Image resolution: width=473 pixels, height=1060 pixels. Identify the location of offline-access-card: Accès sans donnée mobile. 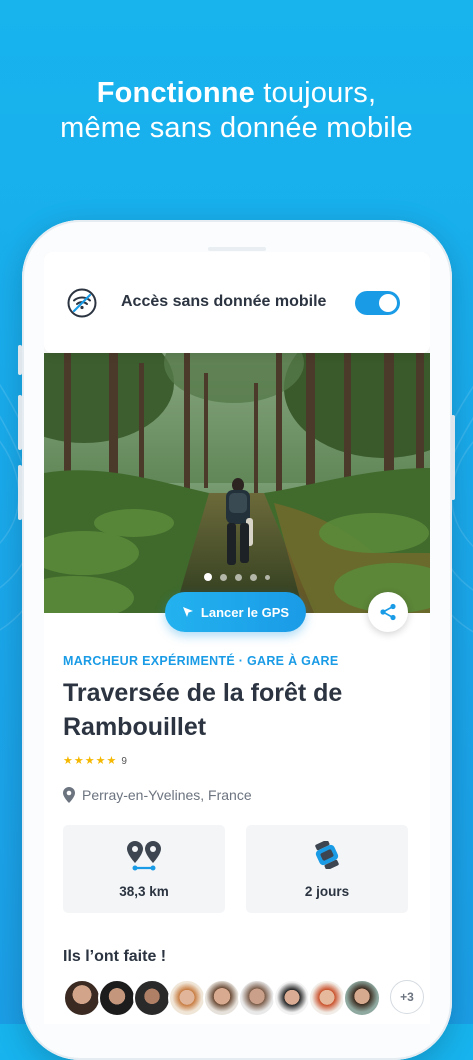
(237, 302).